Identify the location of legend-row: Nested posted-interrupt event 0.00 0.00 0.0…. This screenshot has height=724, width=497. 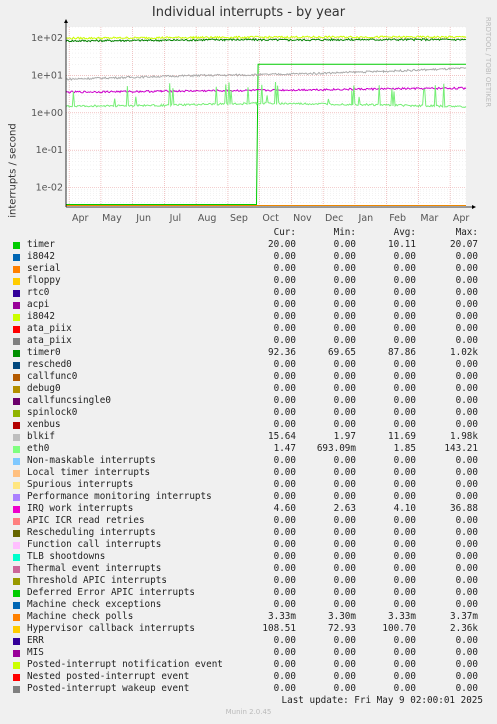
(248, 677).